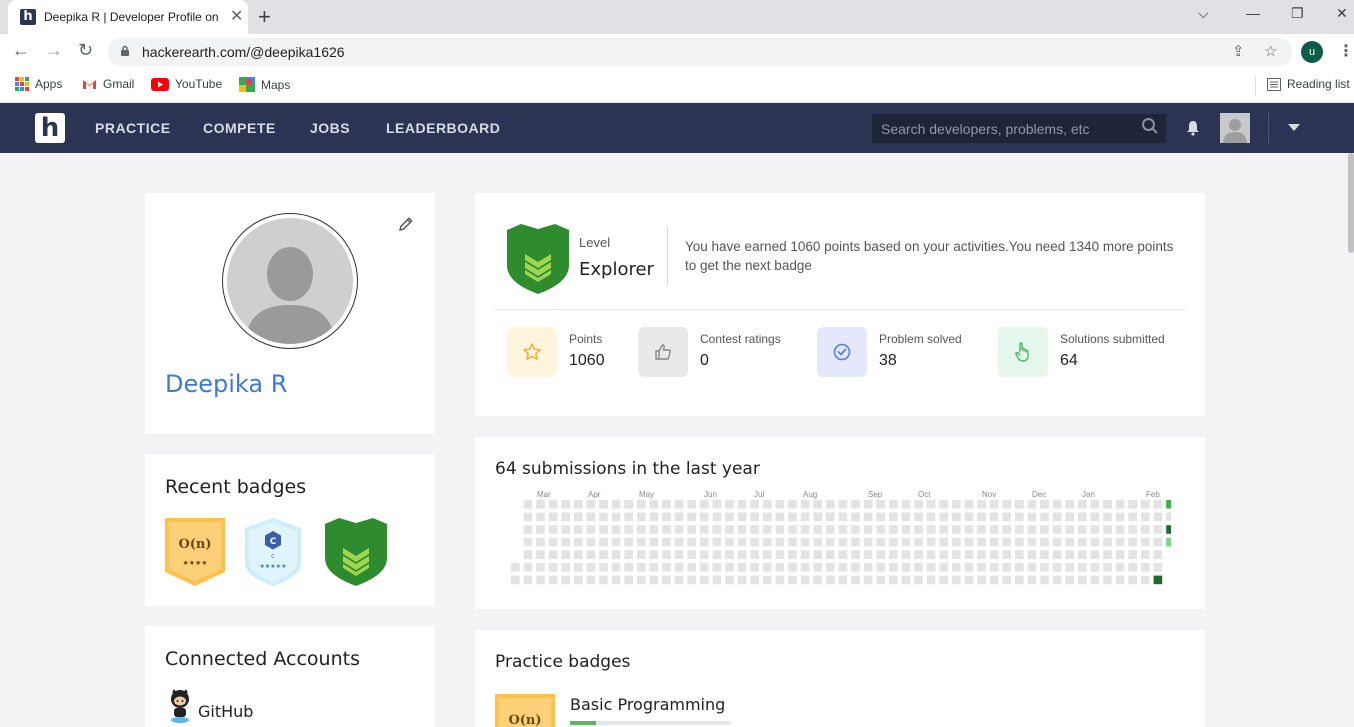 The height and width of the screenshot is (727, 1354). What do you see at coordinates (133, 128) in the screenshot?
I see `nav-practice: PRACTICE` at bounding box center [133, 128].